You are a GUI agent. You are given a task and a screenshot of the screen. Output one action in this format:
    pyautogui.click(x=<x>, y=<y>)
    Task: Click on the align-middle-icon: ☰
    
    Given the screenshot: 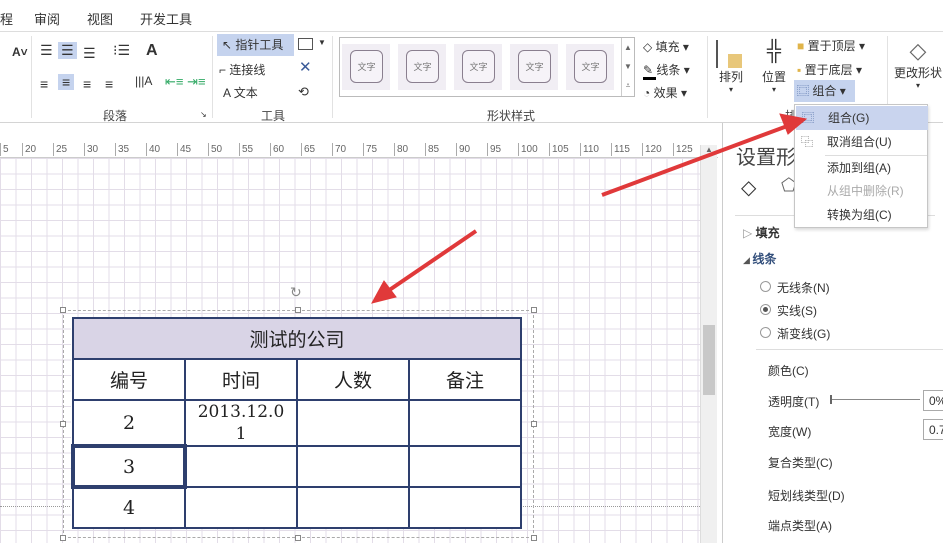 What is the action you would take?
    pyautogui.click(x=67, y=50)
    